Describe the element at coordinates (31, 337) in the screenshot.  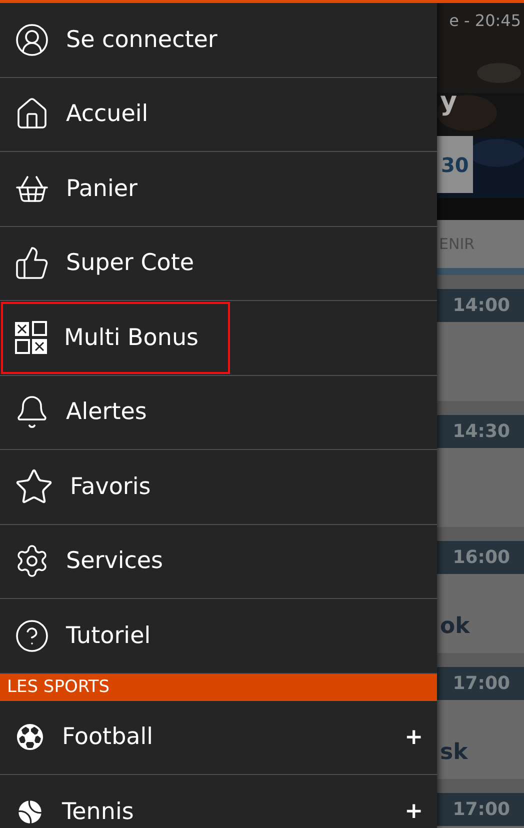
I see `checkbox-grid-icon` at that location.